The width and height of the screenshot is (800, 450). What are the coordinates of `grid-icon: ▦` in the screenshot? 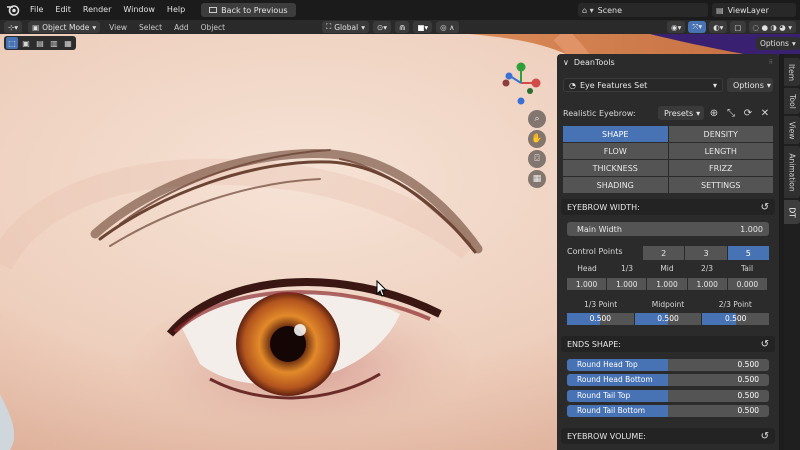 It's located at (537, 179).